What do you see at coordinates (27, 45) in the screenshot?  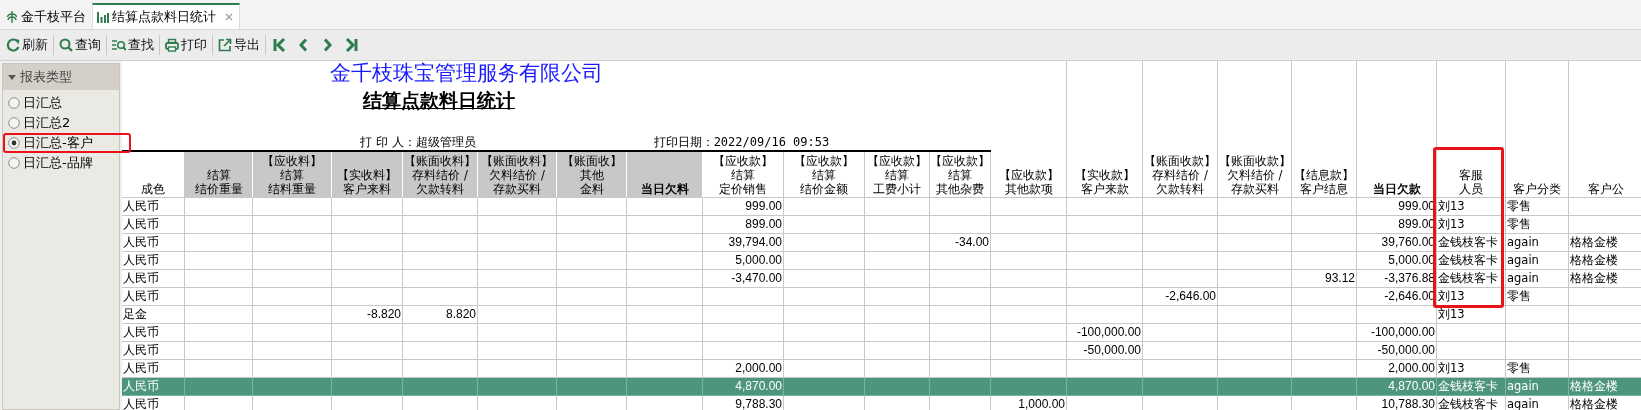 I see `toolbar-button: 刷新` at bounding box center [27, 45].